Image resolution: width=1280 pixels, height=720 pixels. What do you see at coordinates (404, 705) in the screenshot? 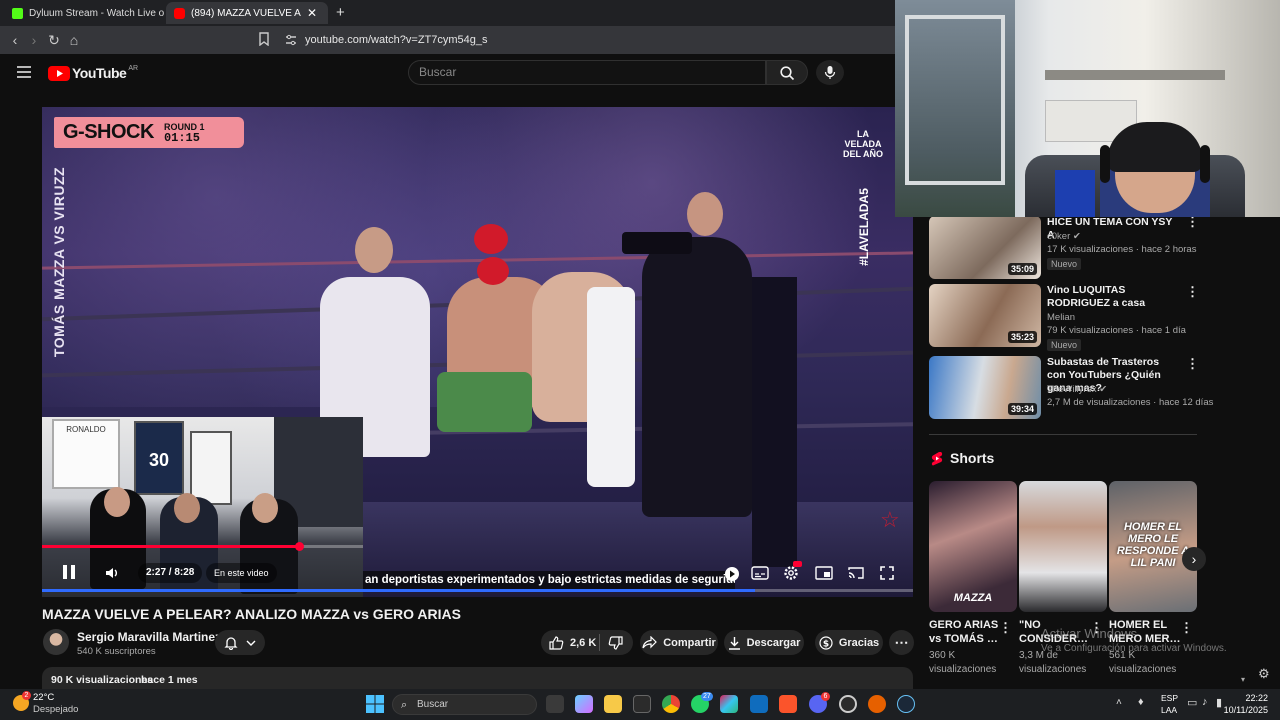
I see `search-icon: ⌕` at bounding box center [404, 705].